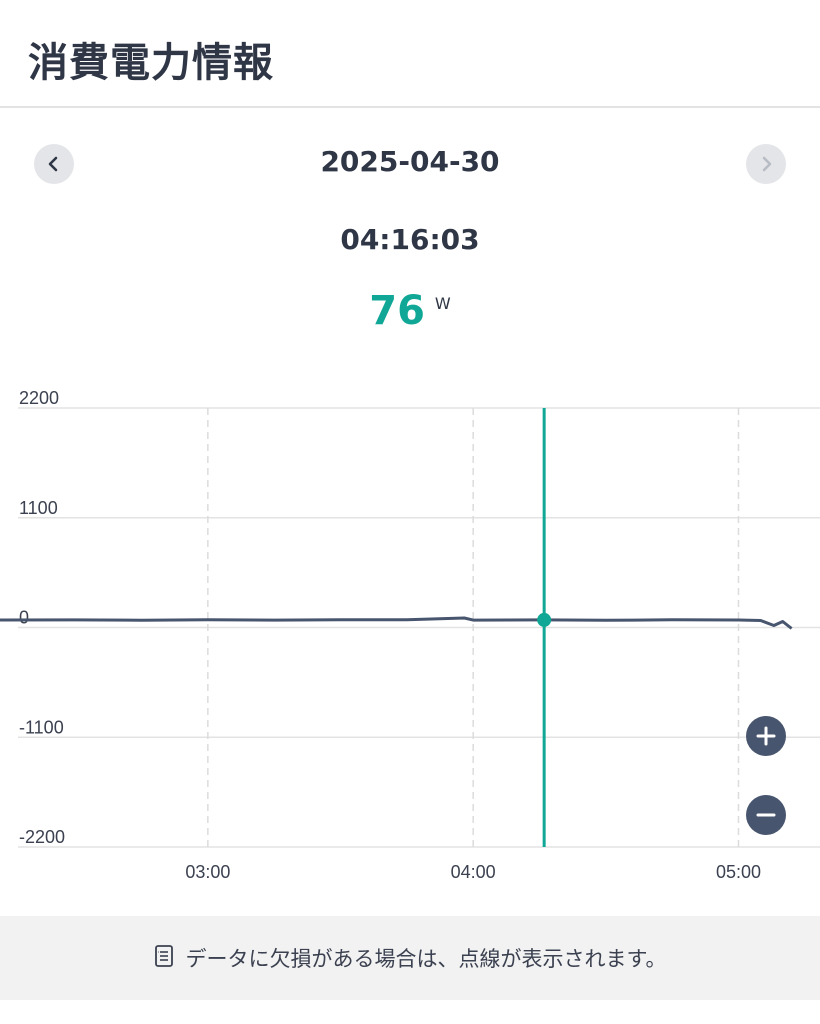  Describe the element at coordinates (738, 872) in the screenshot. I see `x-tick-label: 05:00` at that location.